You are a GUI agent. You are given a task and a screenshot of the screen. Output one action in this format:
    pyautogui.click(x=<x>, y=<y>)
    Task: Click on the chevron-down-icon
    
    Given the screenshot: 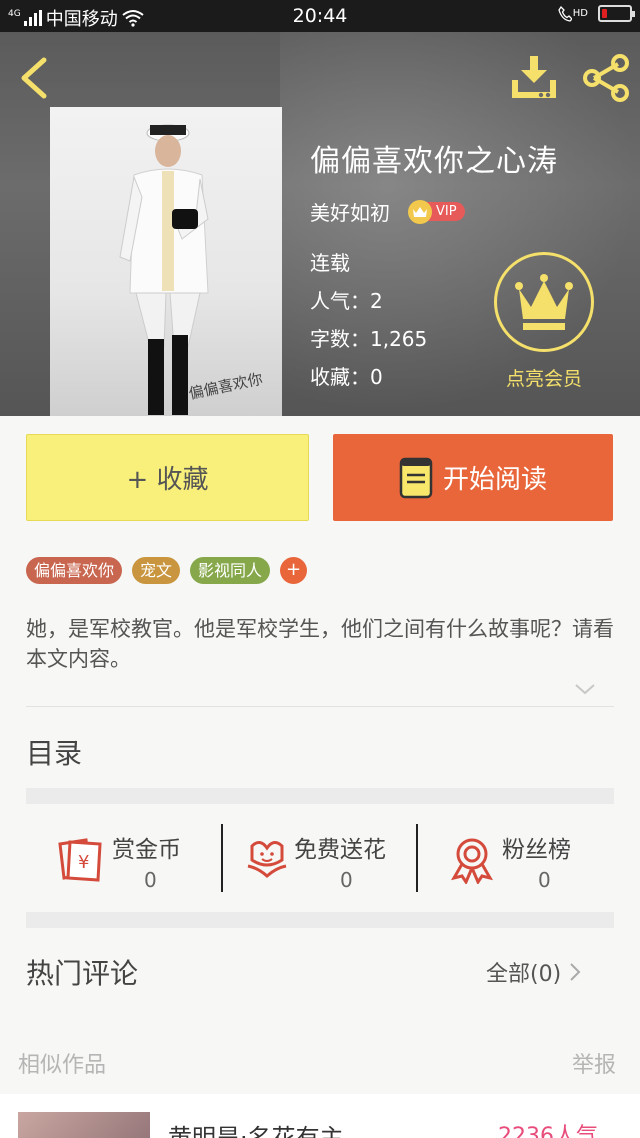 What is the action you would take?
    pyautogui.click(x=585, y=689)
    